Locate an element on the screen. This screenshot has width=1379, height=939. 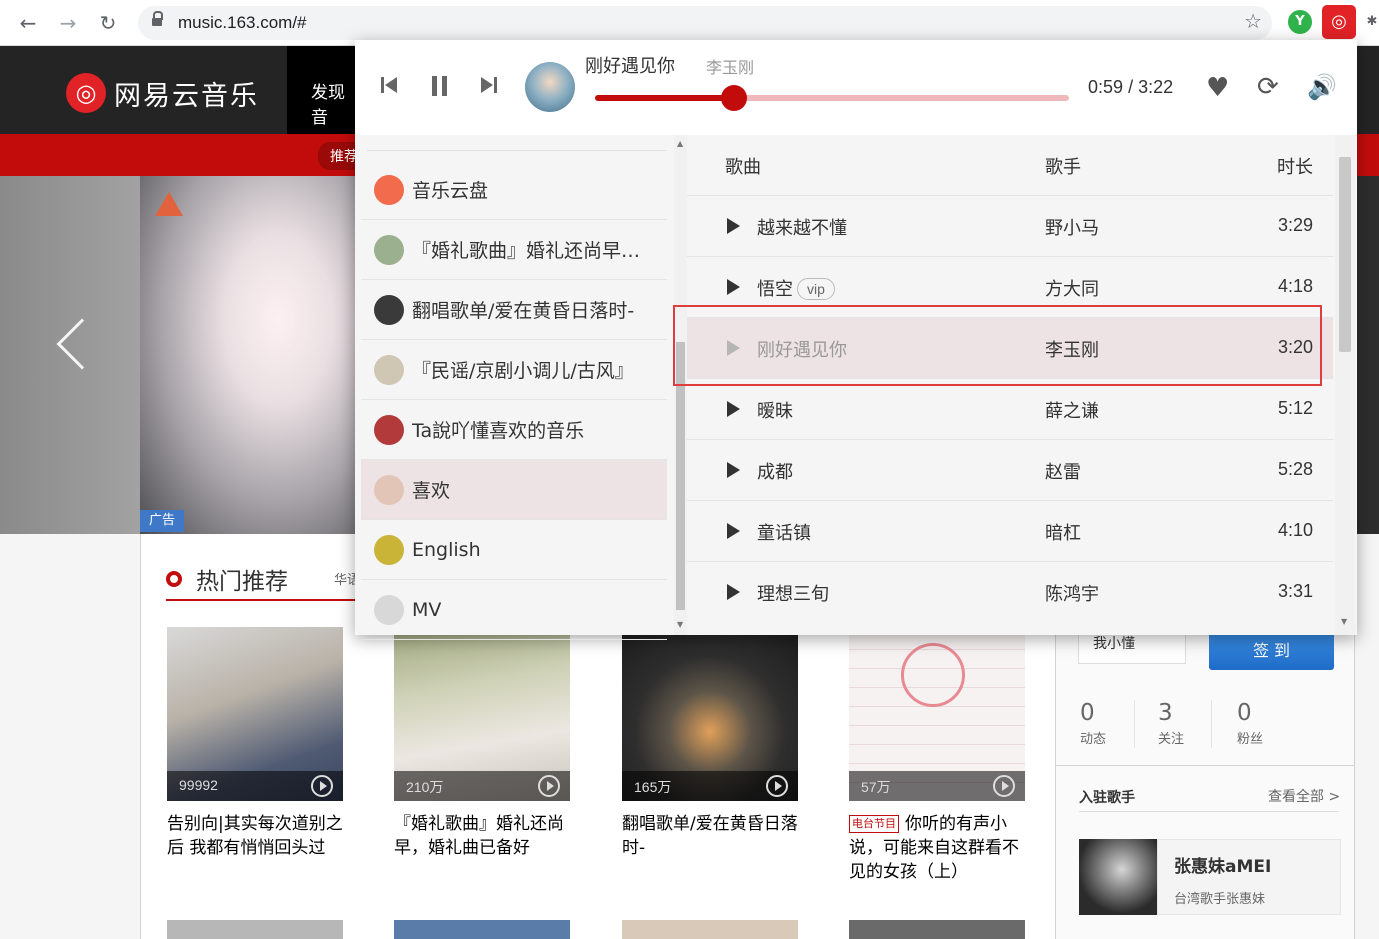
song-table-header: 歌曲 歌手 时长 is located at coordinates (1012, 165).